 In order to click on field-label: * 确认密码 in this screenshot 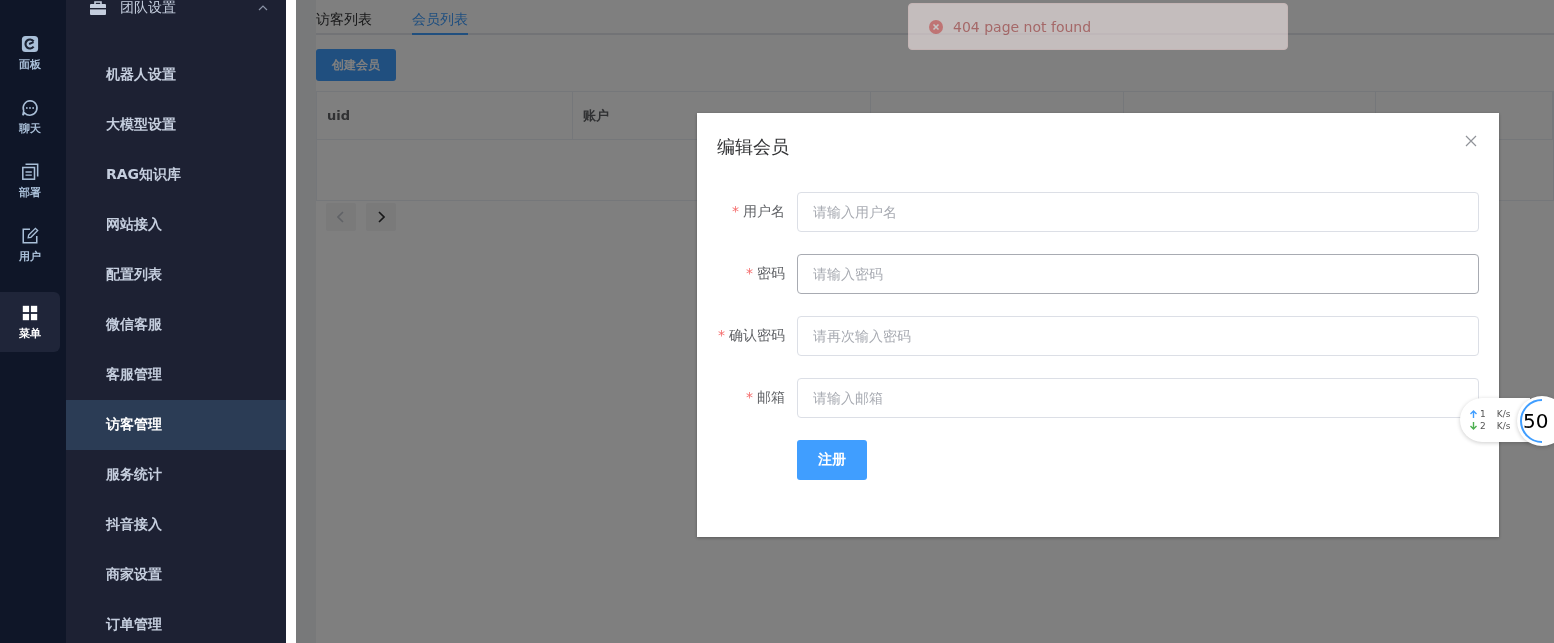, I will do `click(751, 336)`.